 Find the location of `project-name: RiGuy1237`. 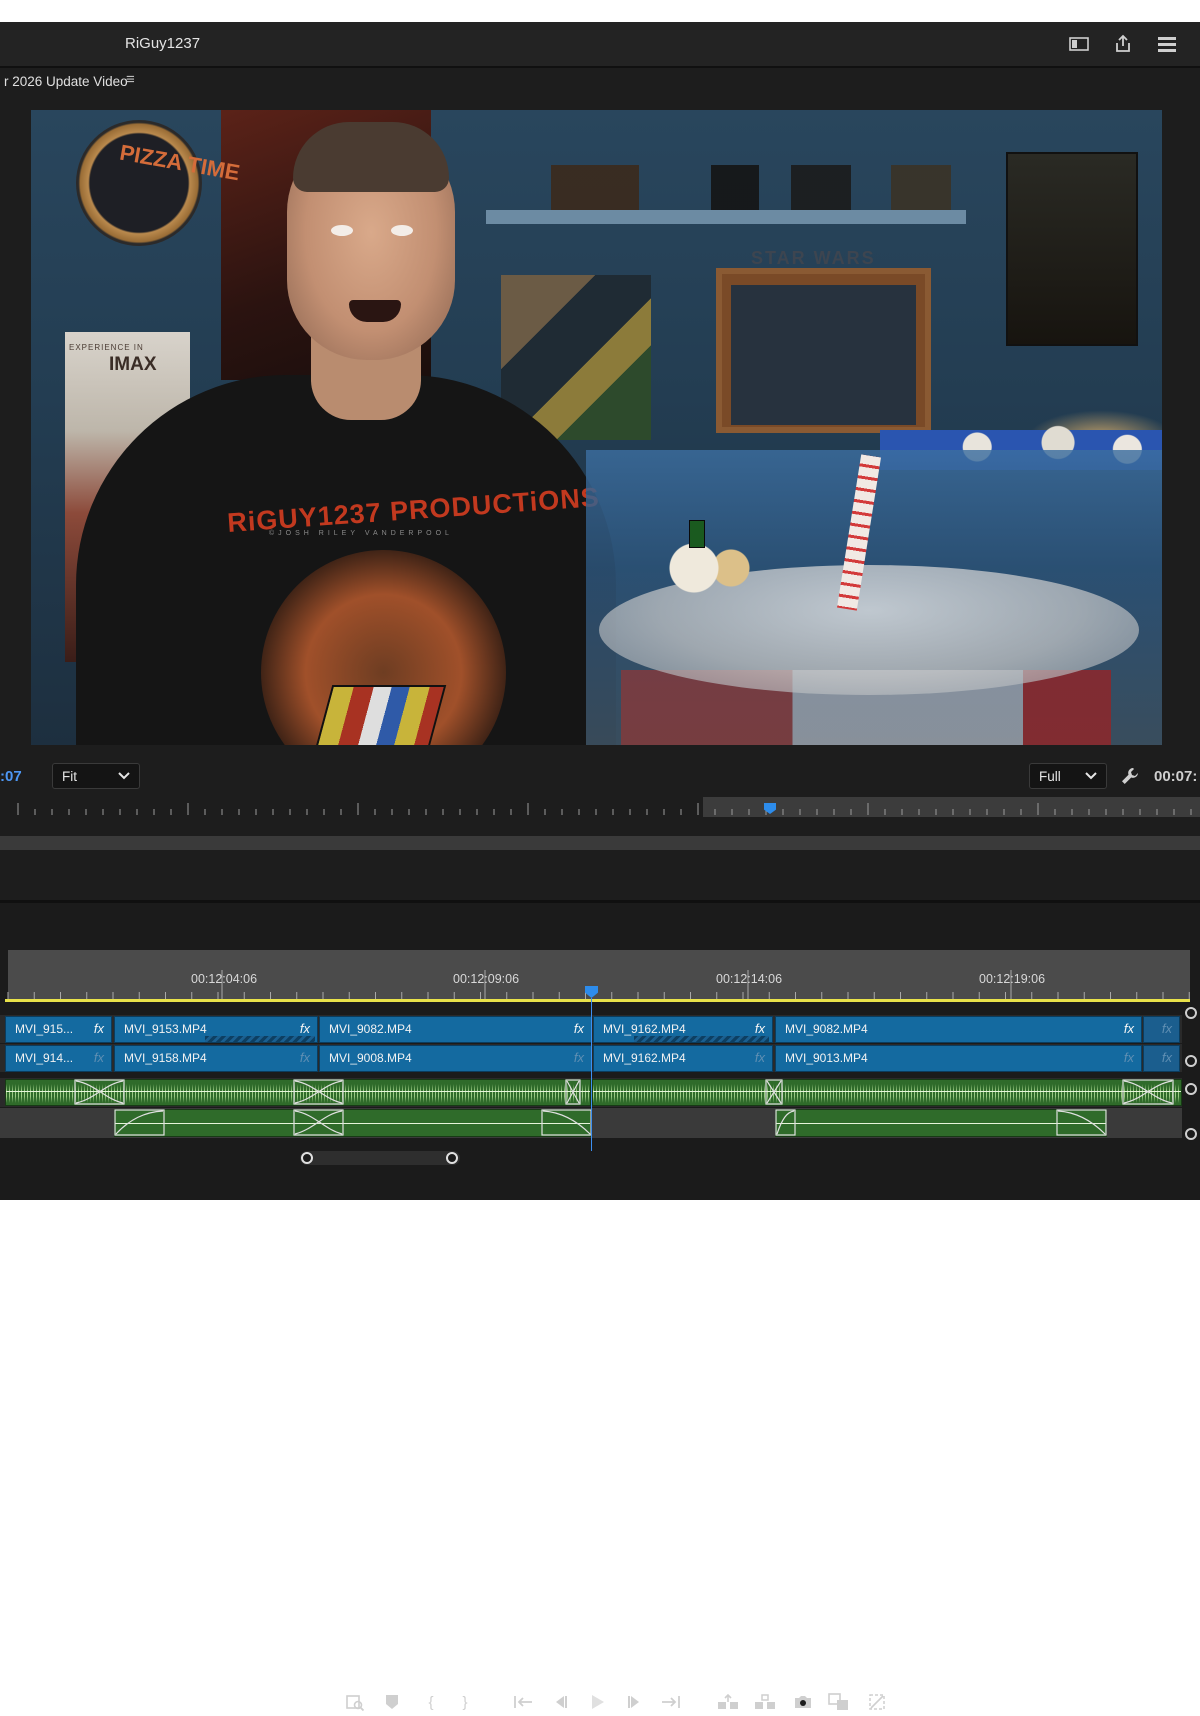

project-name: RiGuy1237 is located at coordinates (163, 43).